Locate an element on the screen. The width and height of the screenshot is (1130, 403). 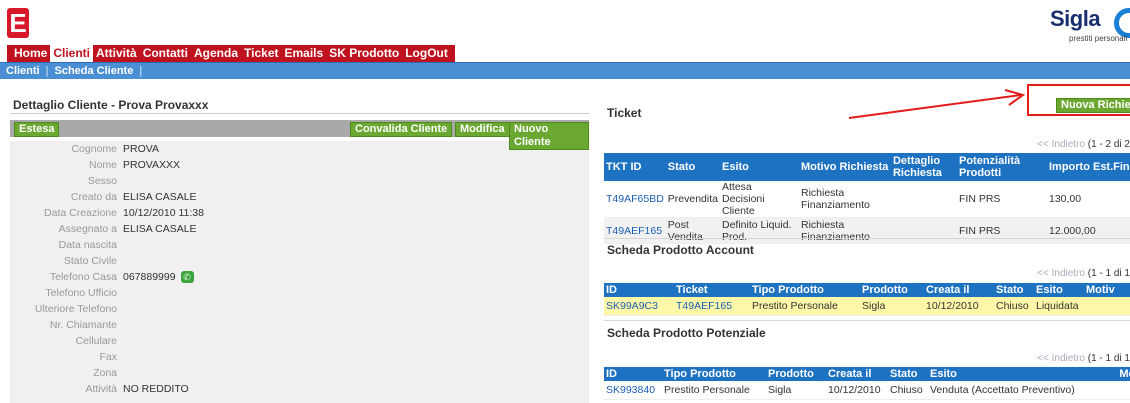
table-cell: Liquidata is located at coordinates (1059, 306).